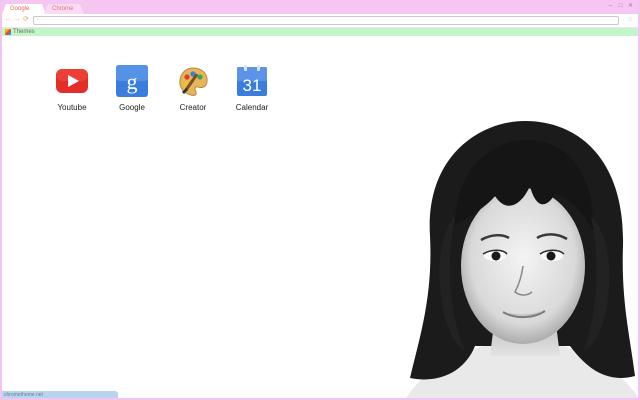 Image resolution: width=640 pixels, height=400 pixels. I want to click on svg-text: g, so click(132, 81).